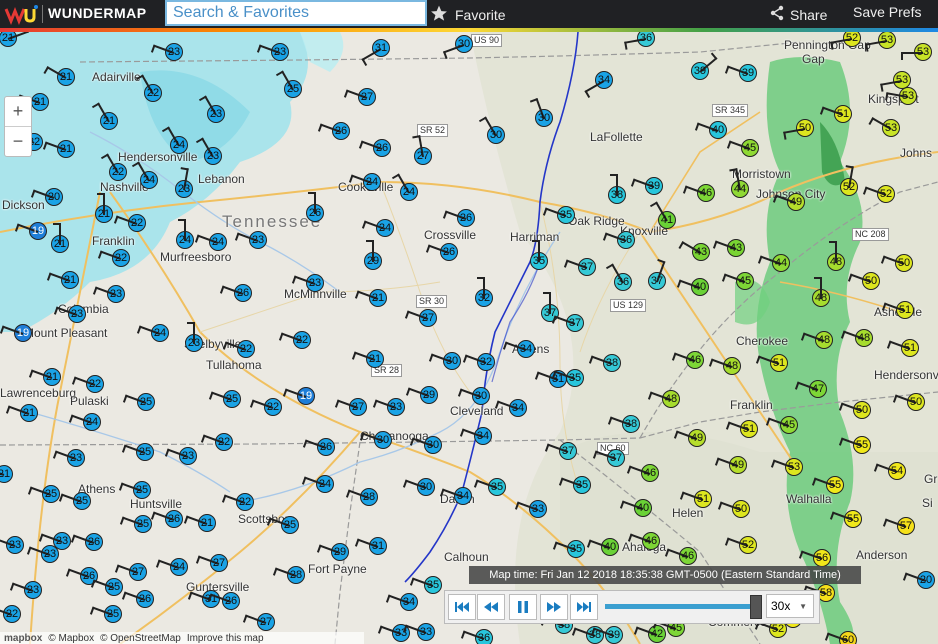 This screenshot has height=644, width=938. Describe the element at coordinates (97, 13) in the screenshot. I see `brand-name: WUNDERMAP` at that location.